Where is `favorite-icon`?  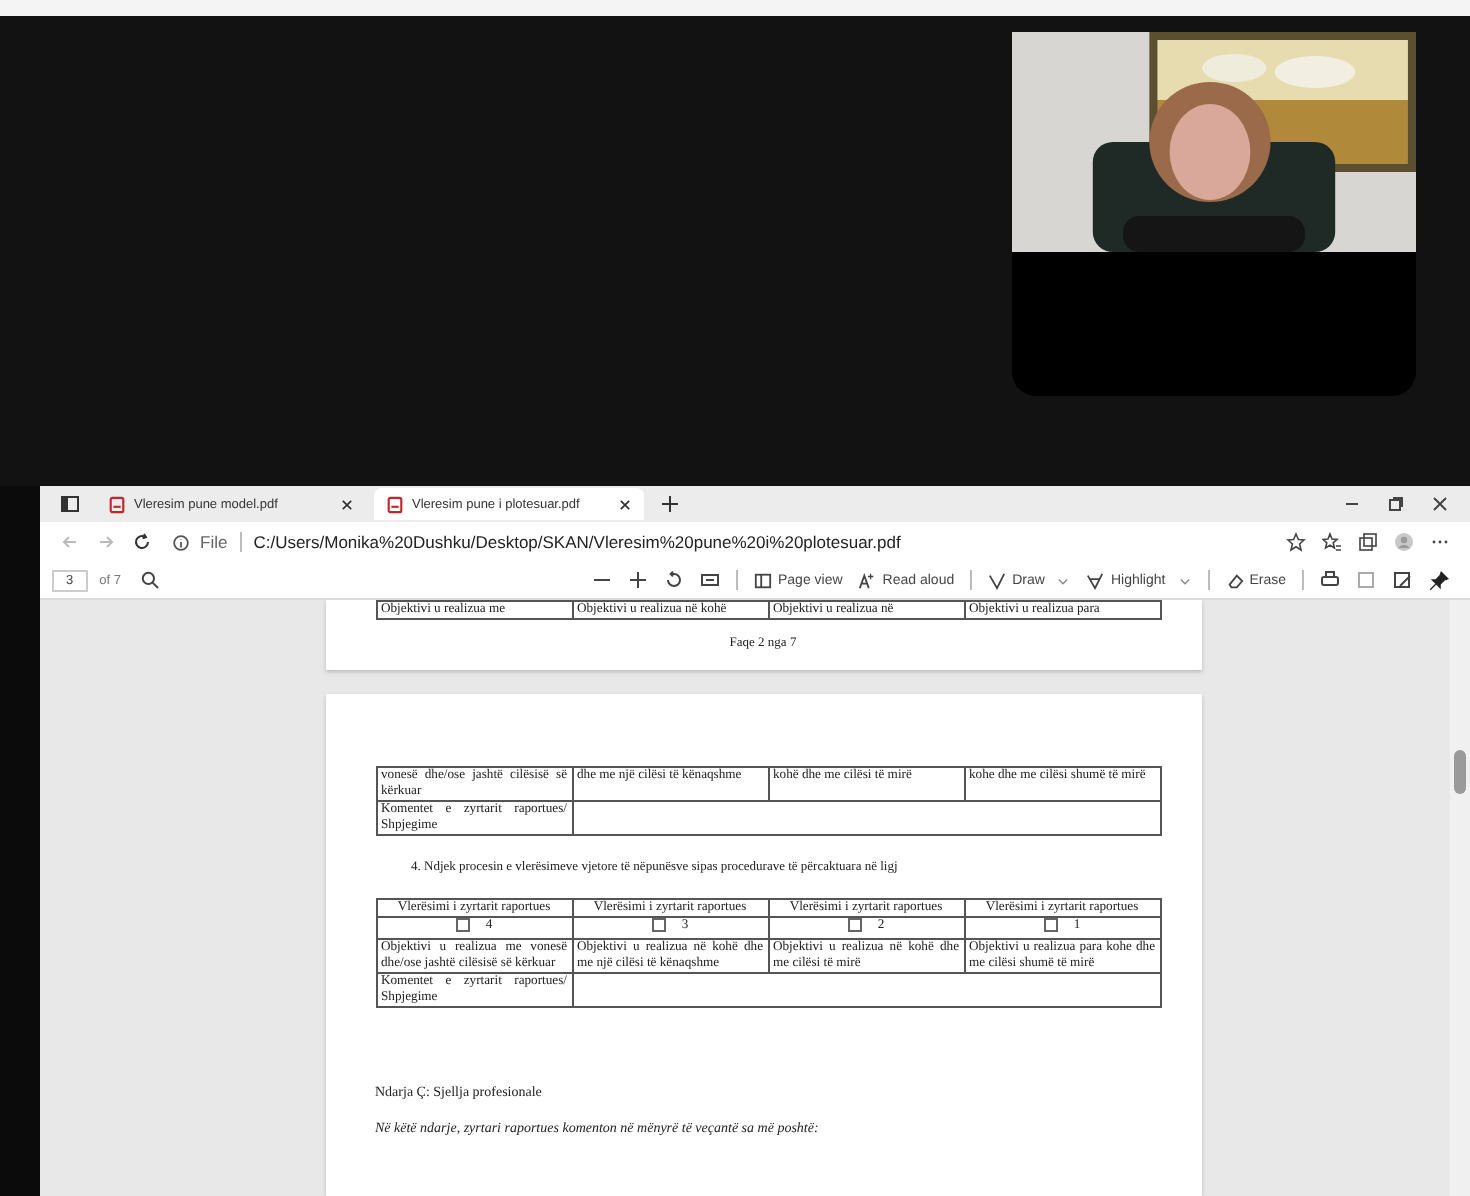
favorite-icon is located at coordinates (1296, 542).